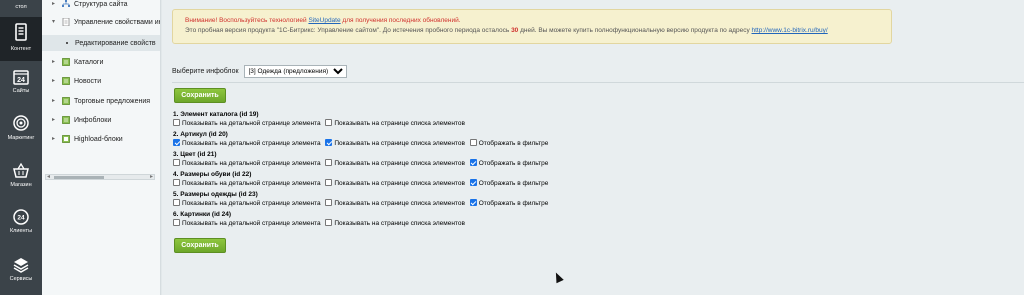  What do you see at coordinates (295, 71) in the screenshot?
I see `infoblock-select: [3] Одежда (предложения)` at bounding box center [295, 71].